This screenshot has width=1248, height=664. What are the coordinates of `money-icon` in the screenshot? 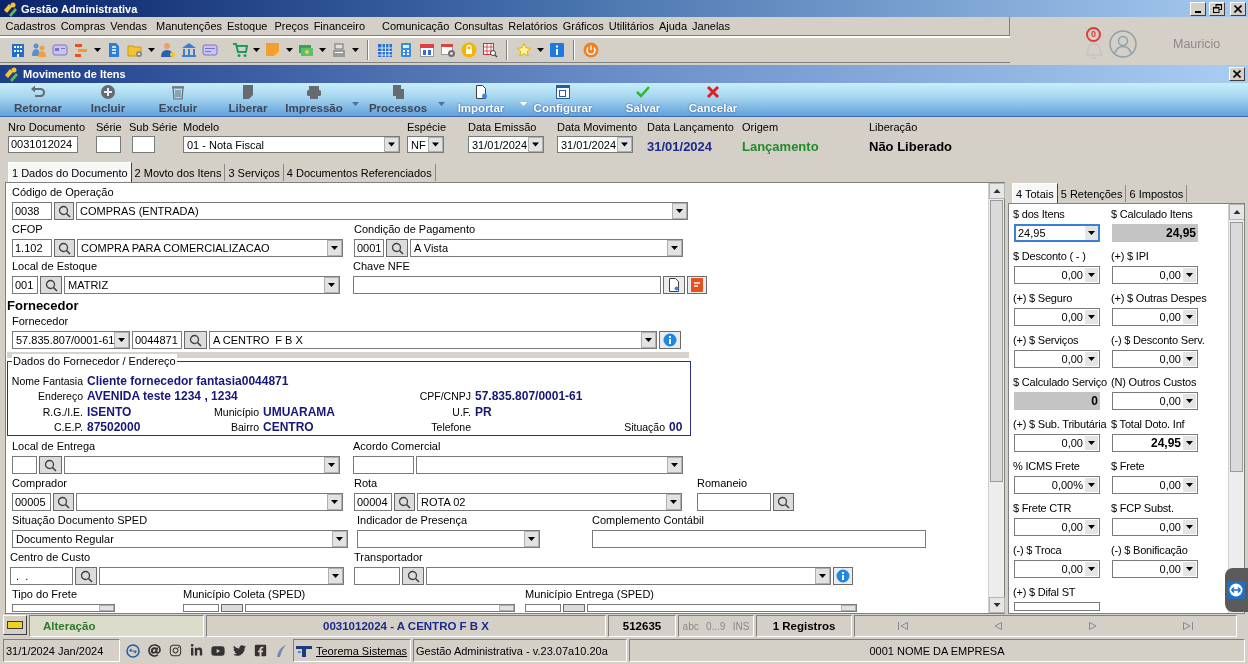 It's located at (306, 50).